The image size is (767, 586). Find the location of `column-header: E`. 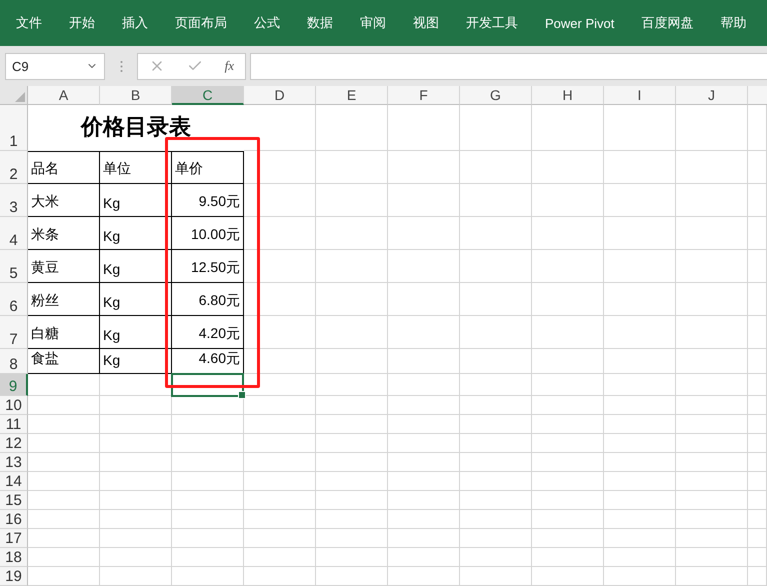

column-header: E is located at coordinates (352, 95).